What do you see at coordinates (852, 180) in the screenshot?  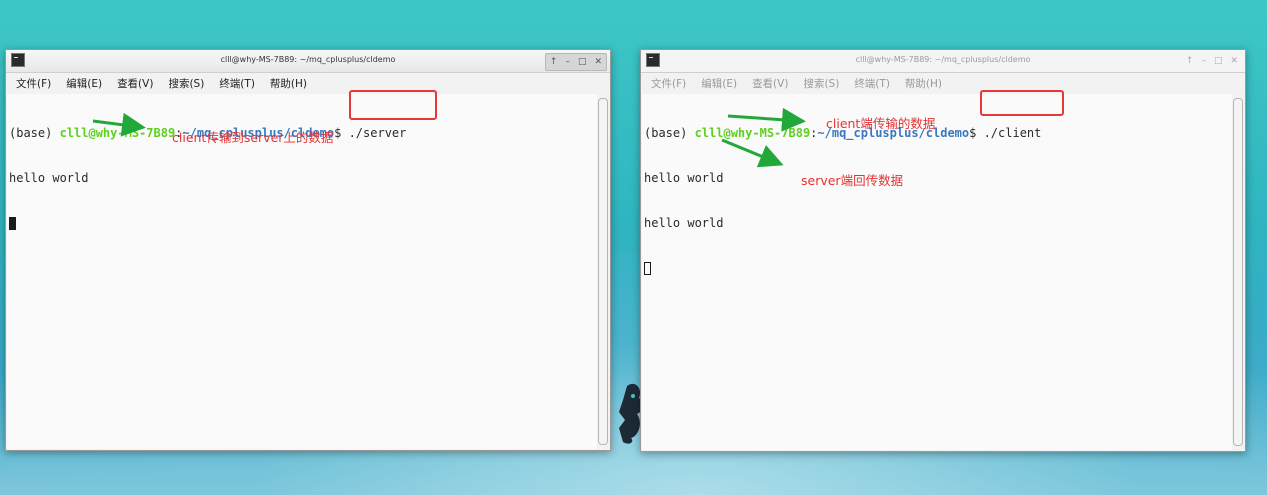 I see `annotation-echo-label: server端回传数据` at bounding box center [852, 180].